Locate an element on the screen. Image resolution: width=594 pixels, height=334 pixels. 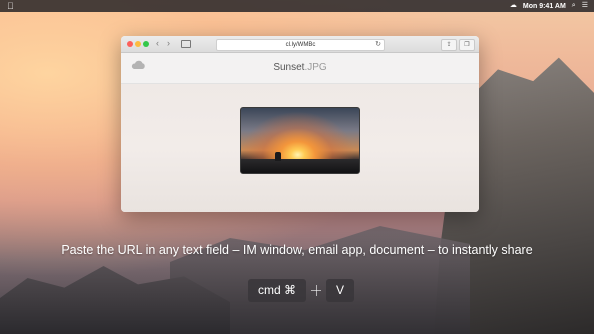
plus-icon is located at coordinates (316, 290).